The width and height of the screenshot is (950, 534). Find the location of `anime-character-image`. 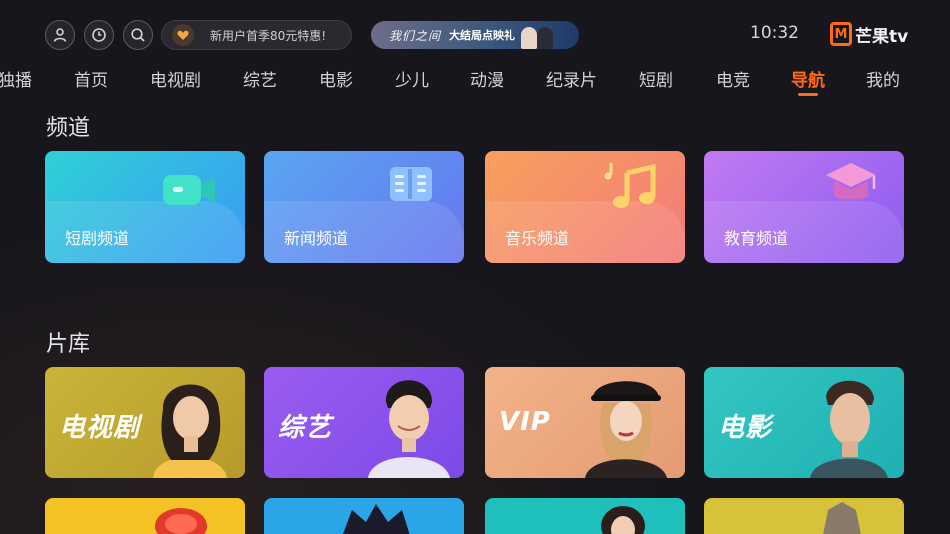

anime-character-image is located at coordinates (376, 519).